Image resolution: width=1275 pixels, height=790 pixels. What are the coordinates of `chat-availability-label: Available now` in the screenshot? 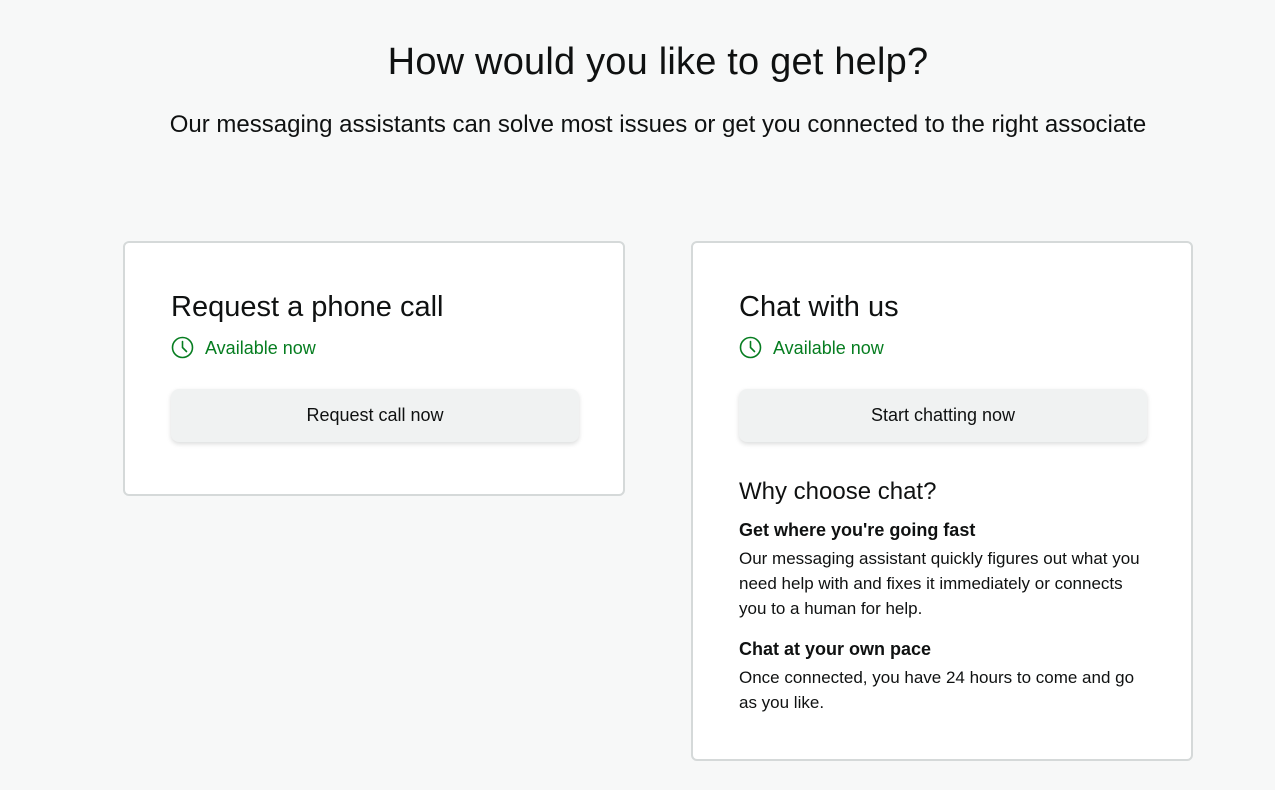 It's located at (828, 347).